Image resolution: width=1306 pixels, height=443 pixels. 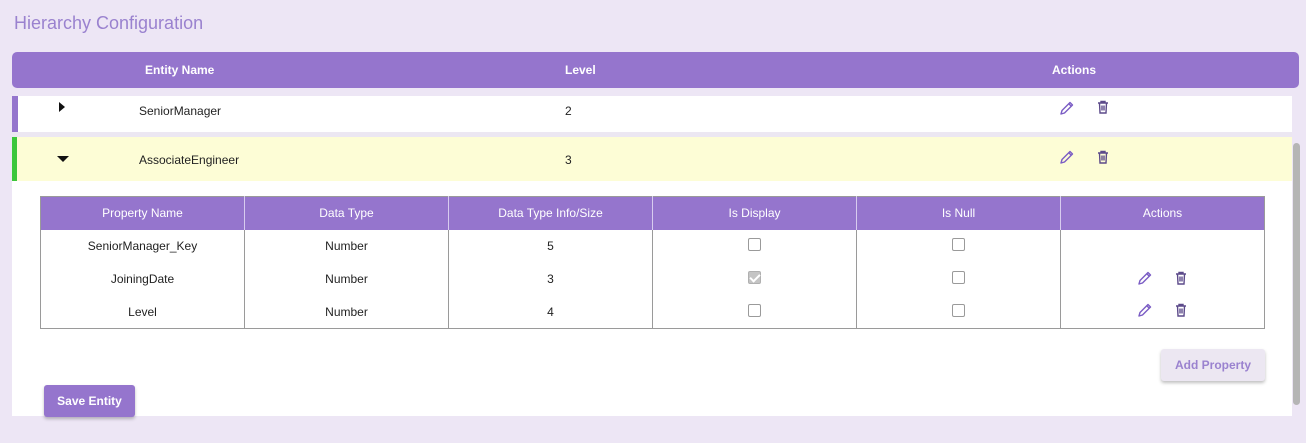 What do you see at coordinates (652, 114) in the screenshot?
I see `entity-row: SeniorManager 2` at bounding box center [652, 114].